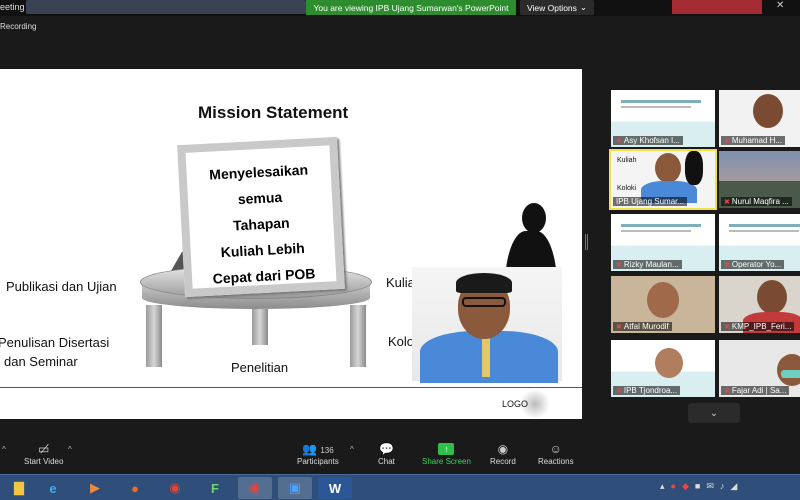 Image resolution: width=800 pixels, height=500 pixels. I want to click on reactions-button: ☺ Reactions, so click(556, 453).